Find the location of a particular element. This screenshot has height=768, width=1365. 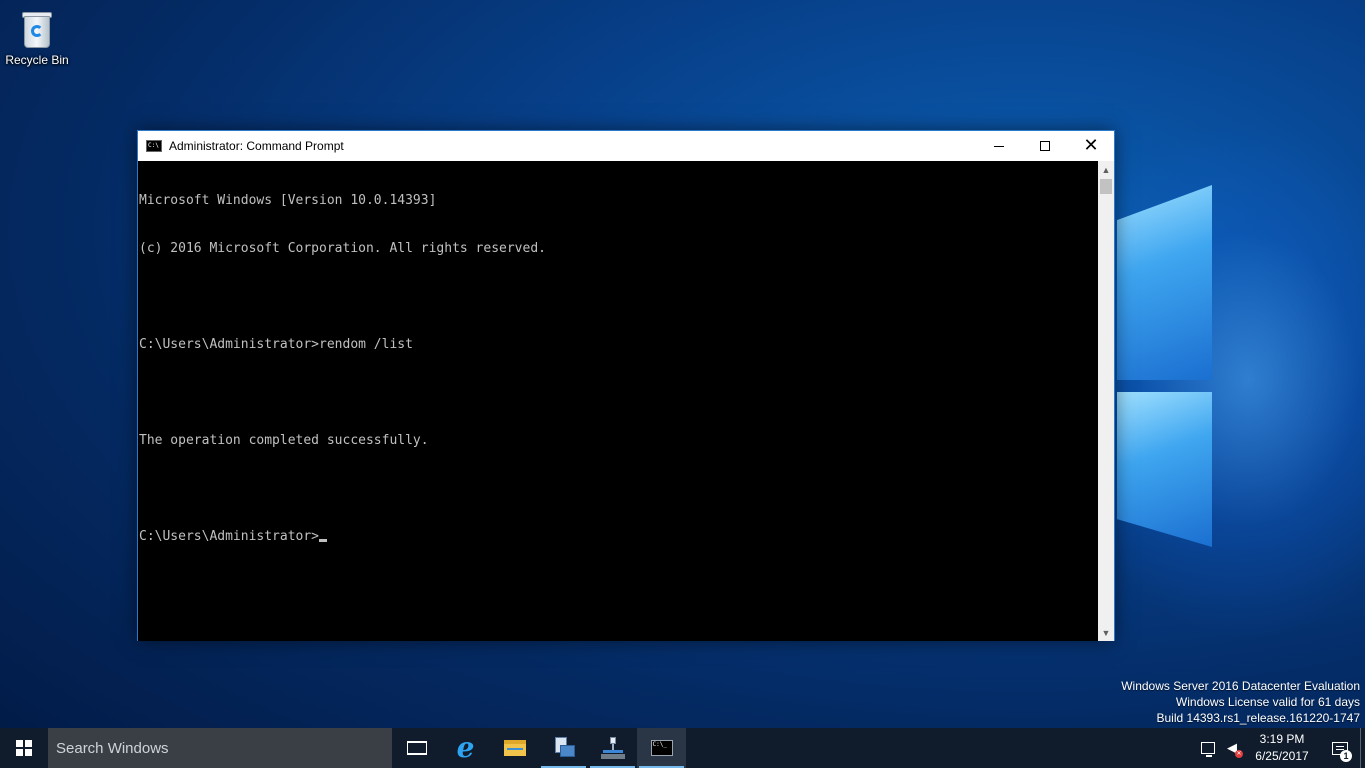

action-center-button: 1 is located at coordinates (1340, 748).